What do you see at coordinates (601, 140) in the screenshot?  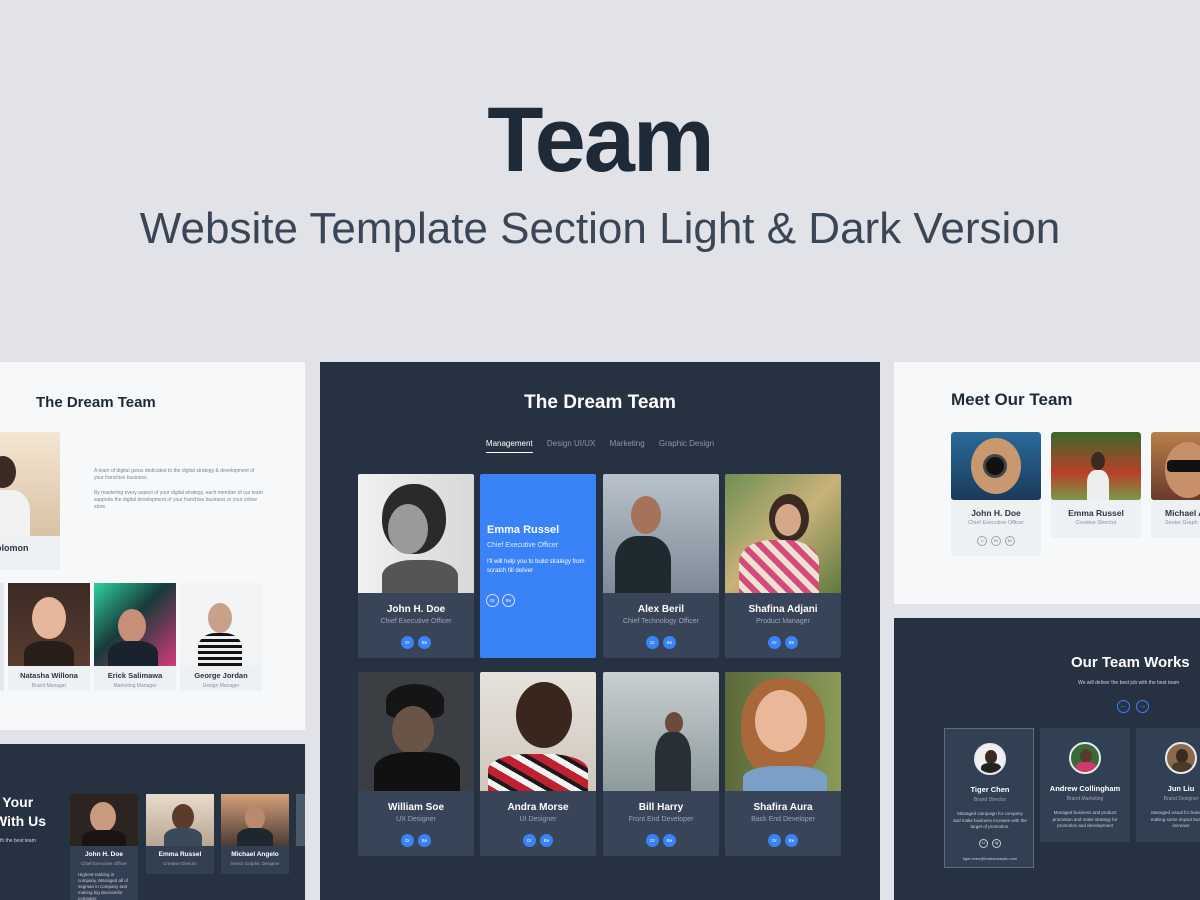 I see `hero-title: Team` at bounding box center [601, 140].